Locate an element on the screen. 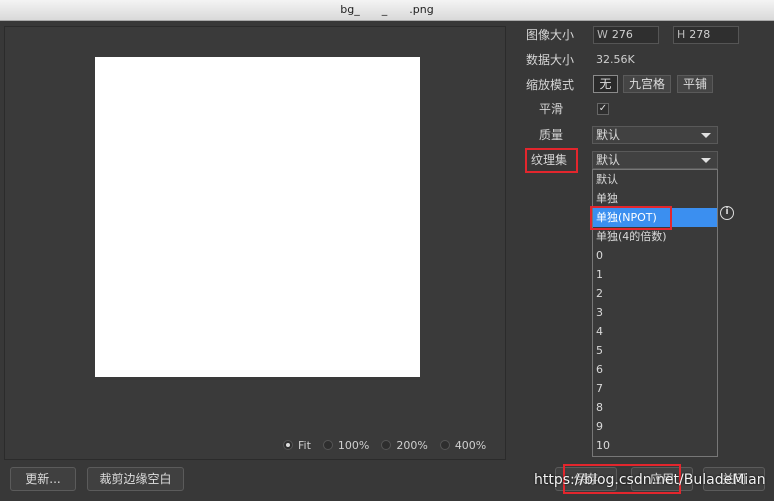 The width and height of the screenshot is (774, 501). zoom-fit-option: Fit is located at coordinates (297, 445).